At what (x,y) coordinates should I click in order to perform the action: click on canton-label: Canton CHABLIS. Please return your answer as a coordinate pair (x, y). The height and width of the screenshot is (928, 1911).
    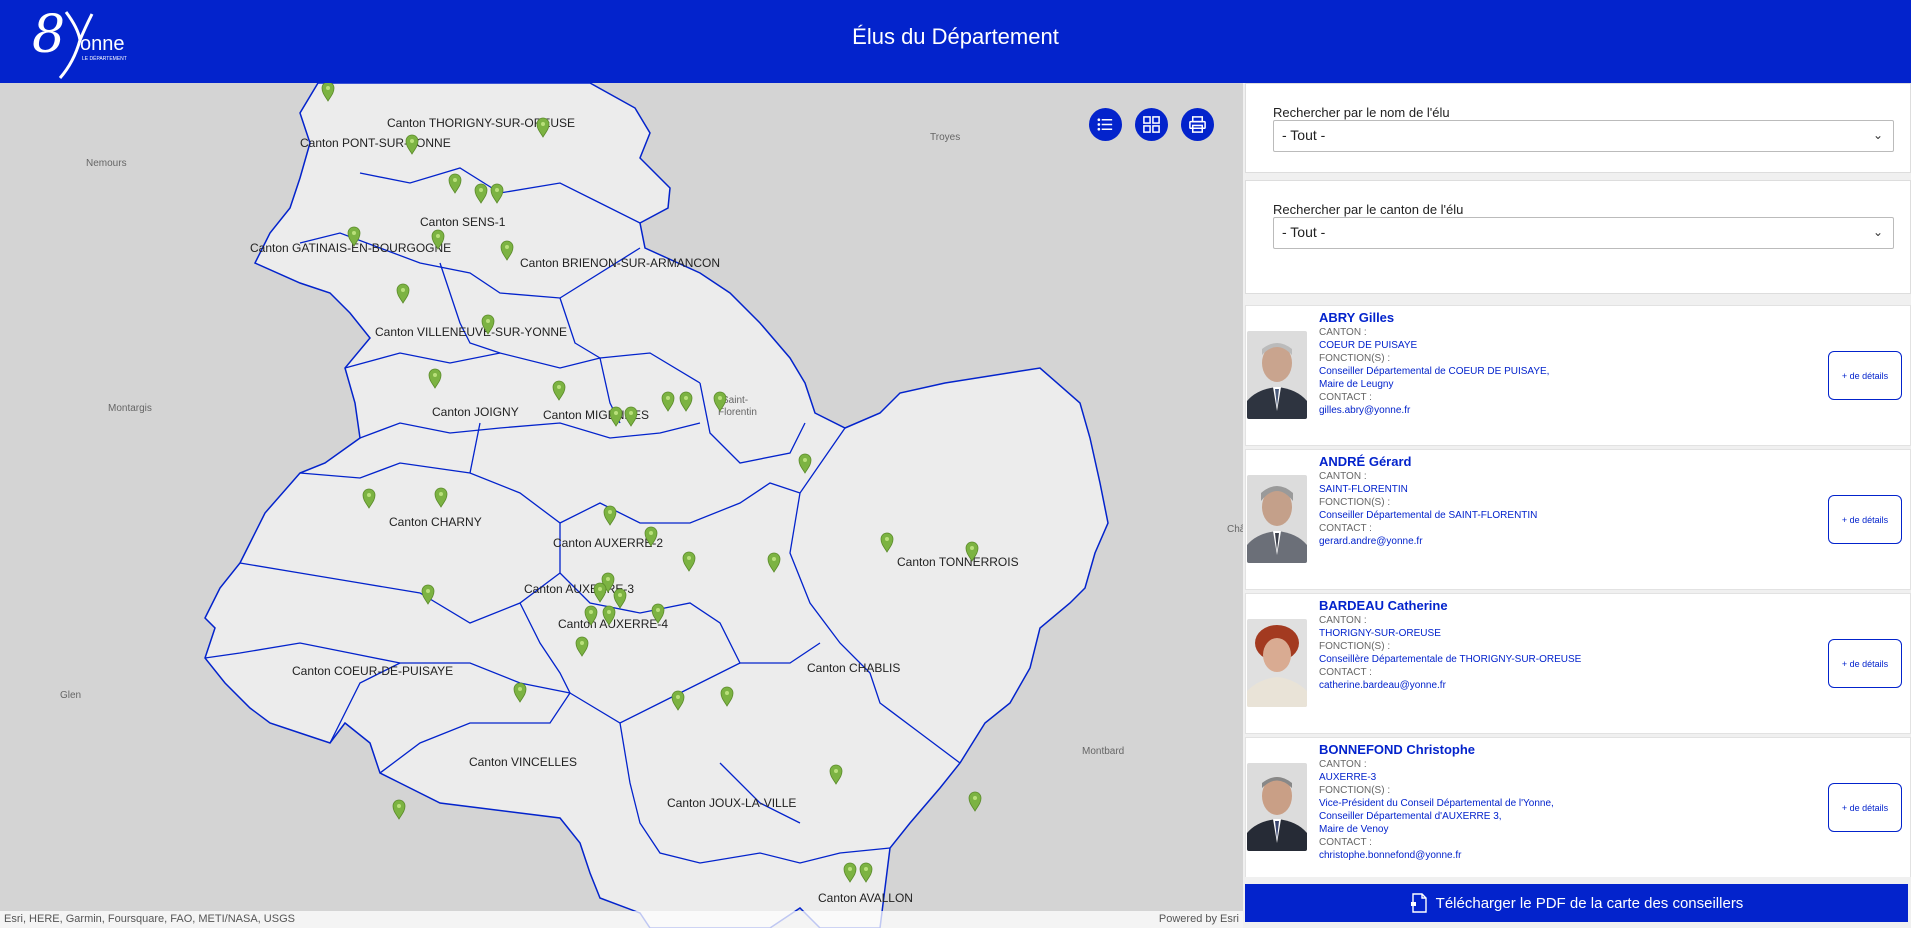
    Looking at the image, I should click on (853, 668).